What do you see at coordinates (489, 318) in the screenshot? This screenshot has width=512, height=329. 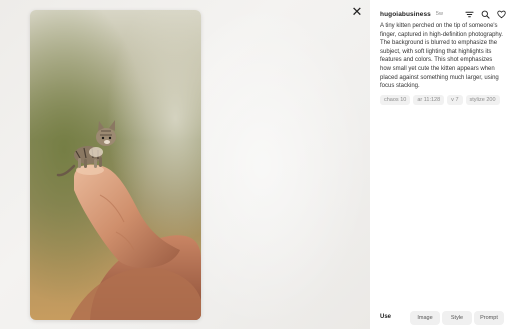 I see `use-prompt-button: Prompt` at bounding box center [489, 318].